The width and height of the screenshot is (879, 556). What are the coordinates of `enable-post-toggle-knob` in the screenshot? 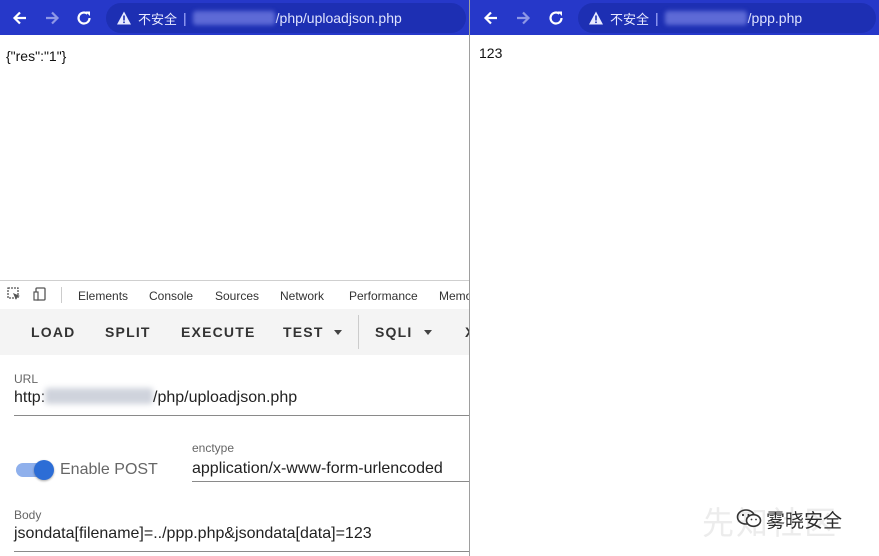 It's located at (44, 470).